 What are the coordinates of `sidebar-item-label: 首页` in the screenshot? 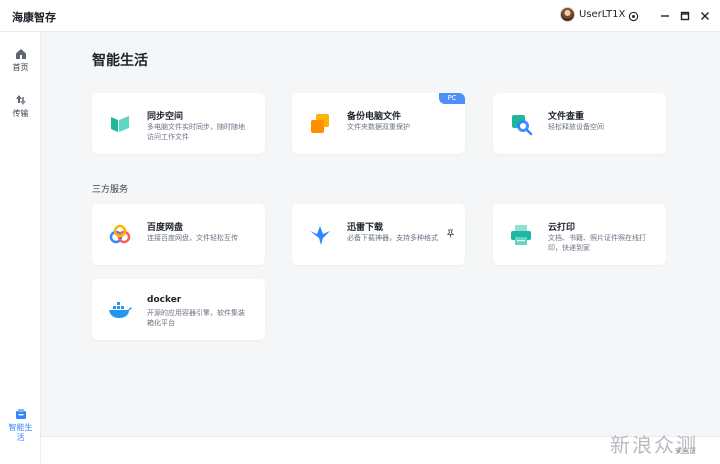 It's located at (20, 67).